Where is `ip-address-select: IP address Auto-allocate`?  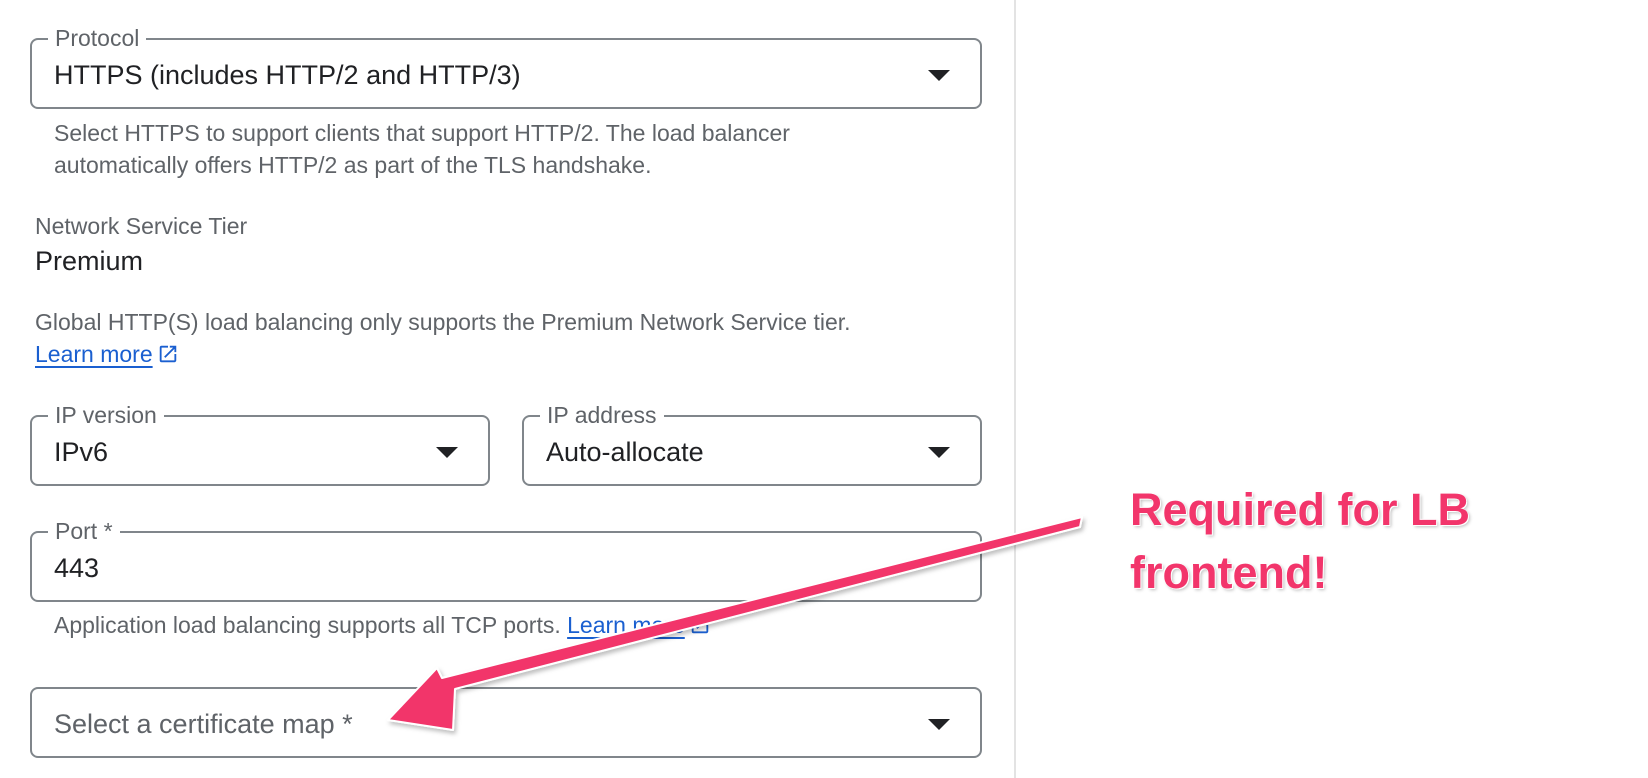
ip-address-select: IP address Auto-allocate is located at coordinates (752, 443).